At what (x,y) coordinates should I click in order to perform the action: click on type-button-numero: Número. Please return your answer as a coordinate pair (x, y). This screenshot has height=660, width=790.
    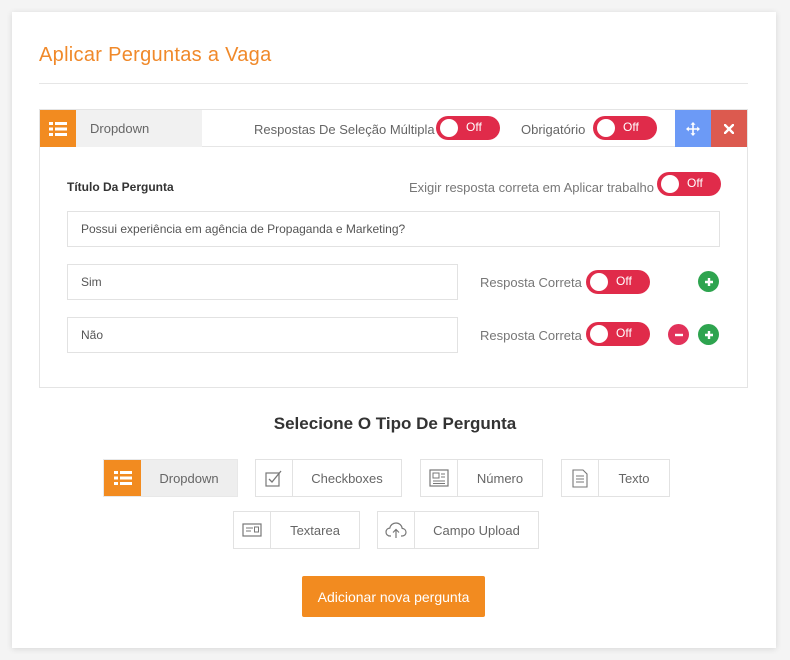
    Looking at the image, I should click on (481, 478).